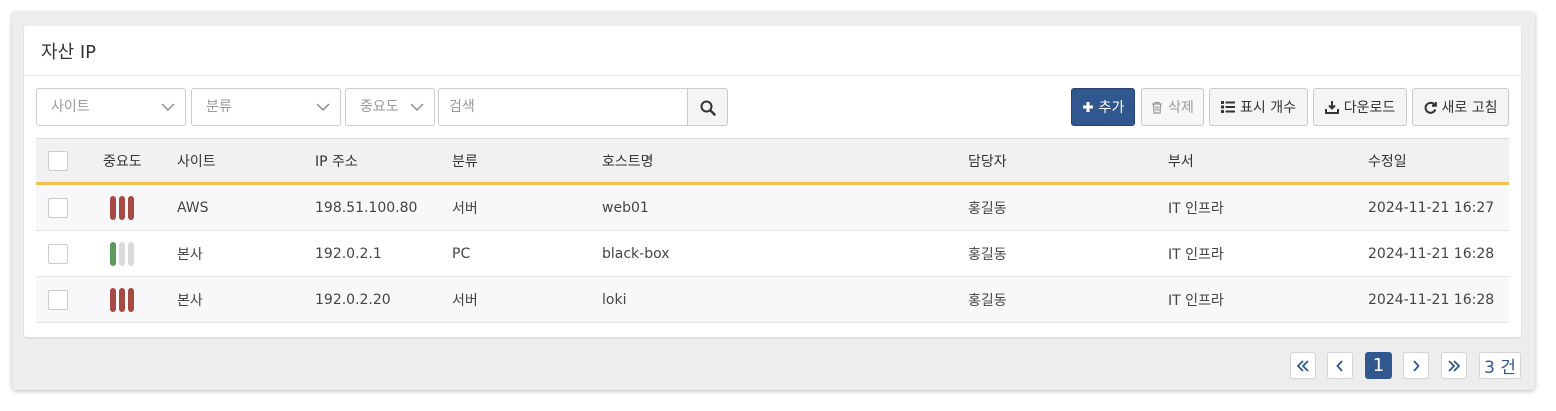 This screenshot has width=1556, height=411. What do you see at coordinates (70, 107) in the screenshot?
I see `site-filter-placeholder: 사이트` at bounding box center [70, 107].